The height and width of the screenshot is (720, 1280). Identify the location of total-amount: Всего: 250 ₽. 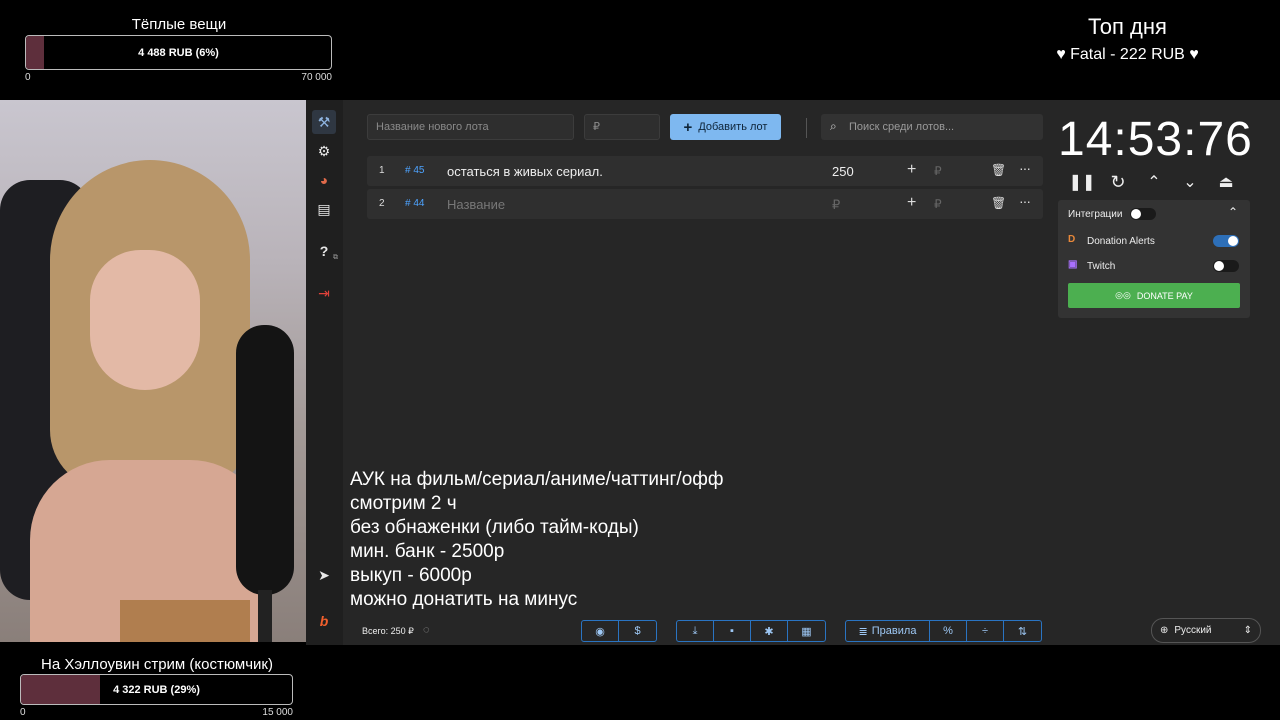
(388, 631).